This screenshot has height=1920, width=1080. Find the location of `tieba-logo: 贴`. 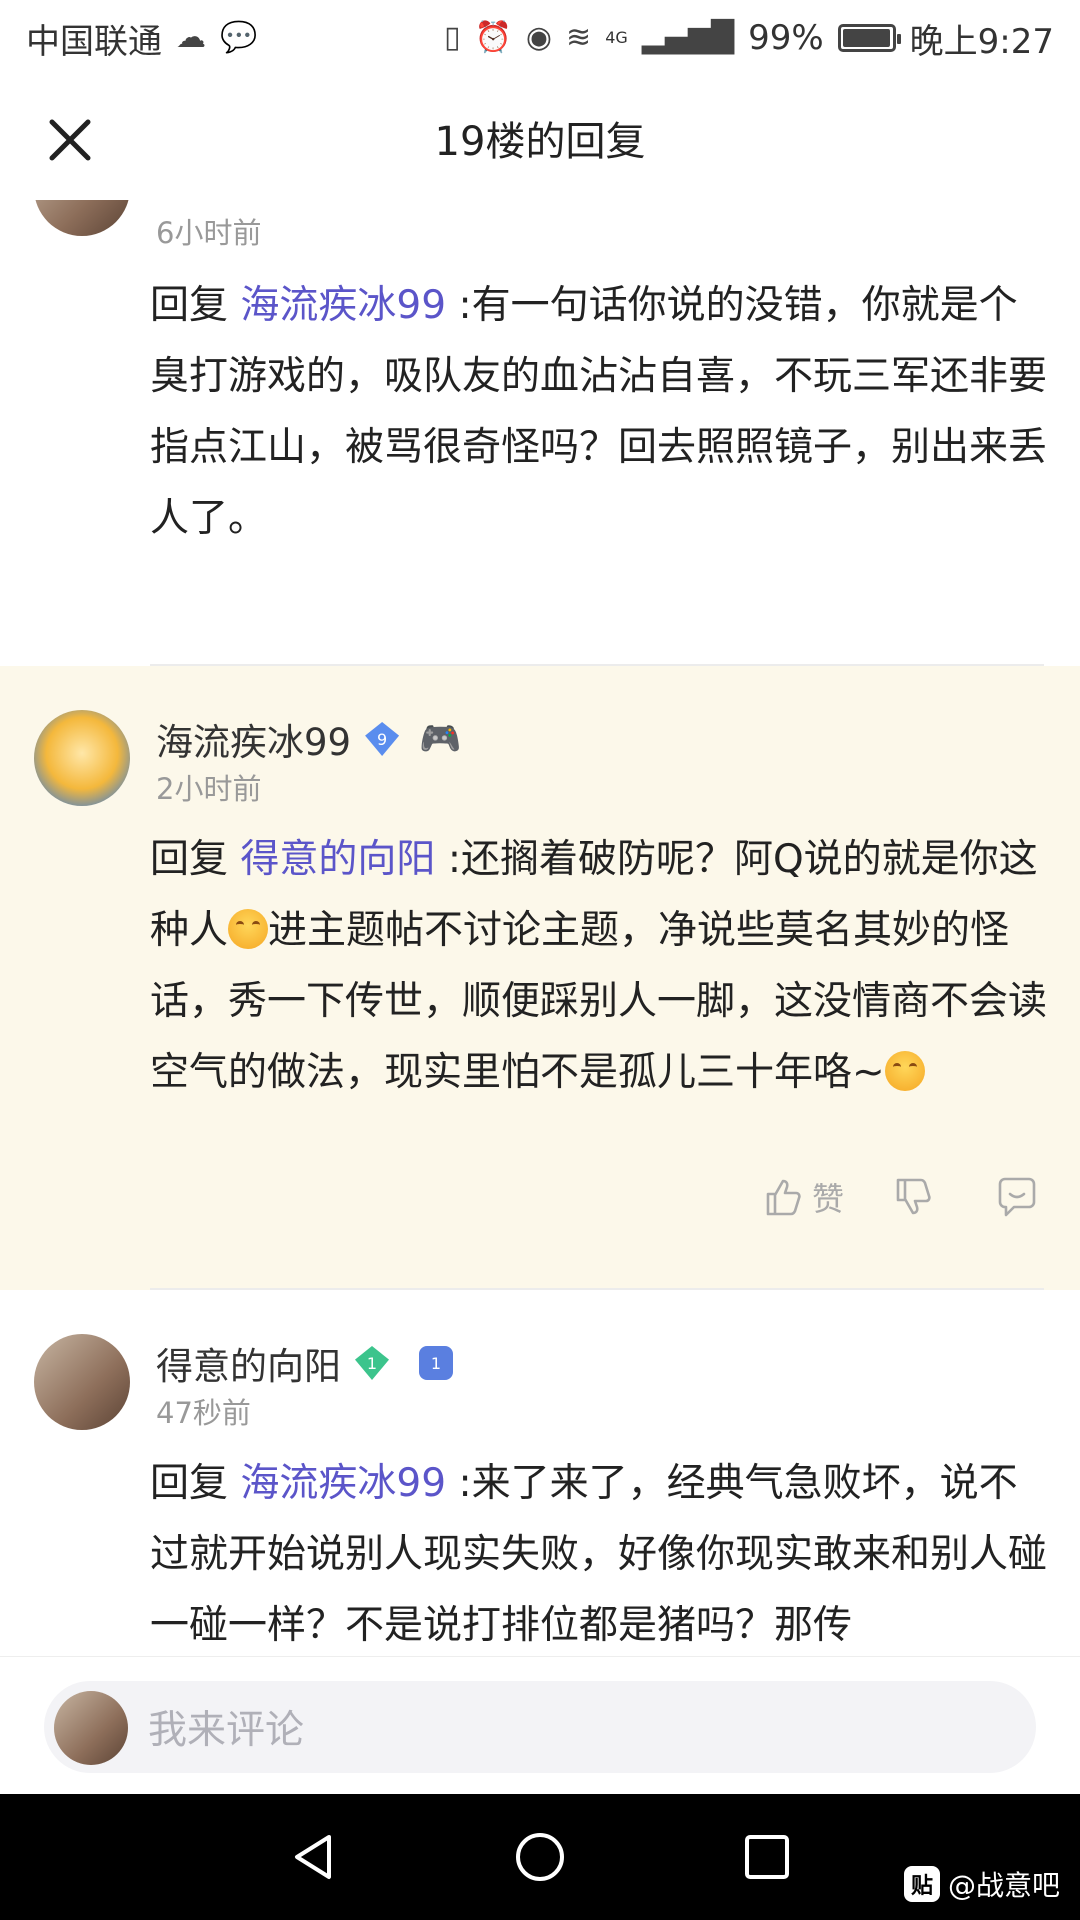

tieba-logo: 贴 is located at coordinates (921, 1884).